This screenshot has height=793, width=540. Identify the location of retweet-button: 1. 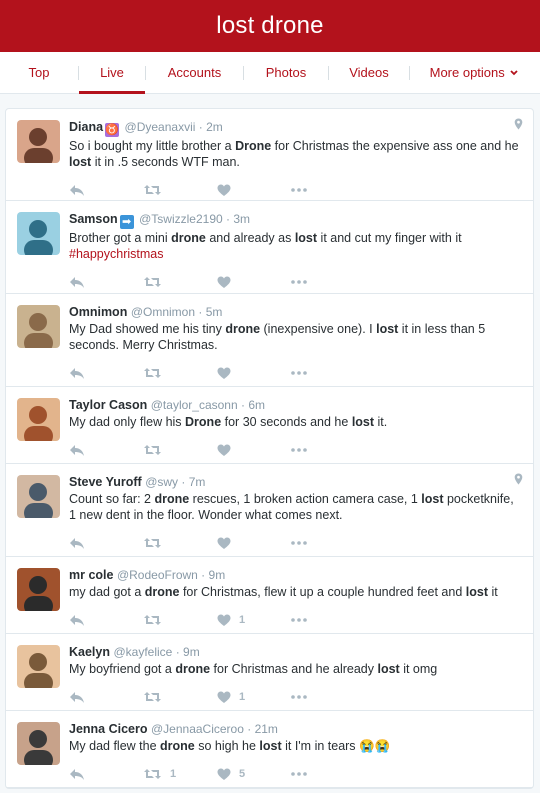
(180, 774).